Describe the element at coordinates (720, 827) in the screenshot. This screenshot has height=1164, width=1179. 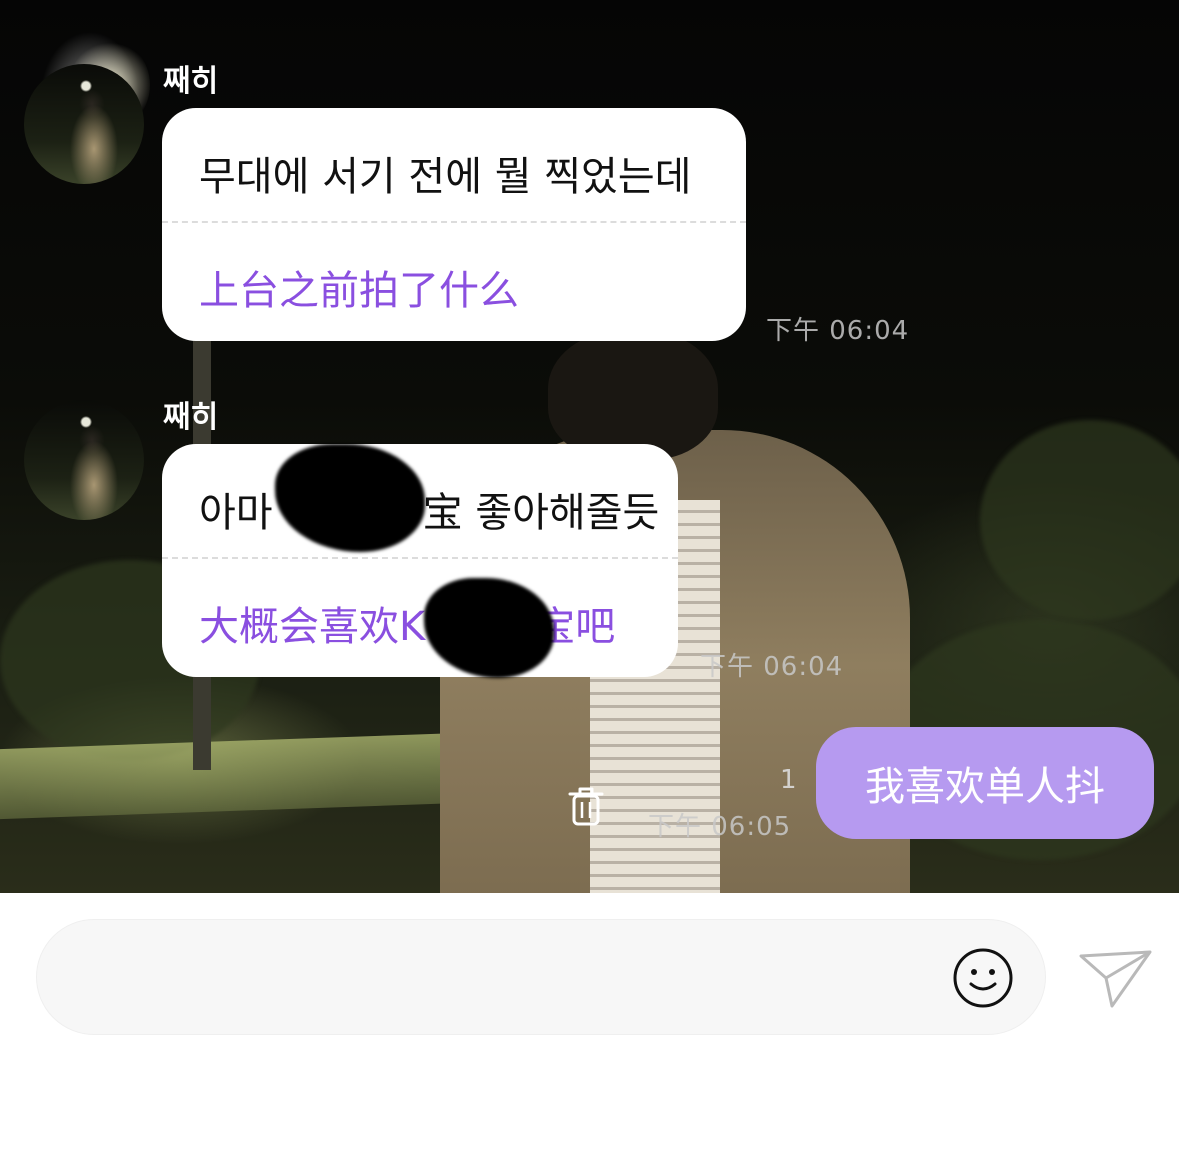
I see `message-time: 下午 06:05` at that location.